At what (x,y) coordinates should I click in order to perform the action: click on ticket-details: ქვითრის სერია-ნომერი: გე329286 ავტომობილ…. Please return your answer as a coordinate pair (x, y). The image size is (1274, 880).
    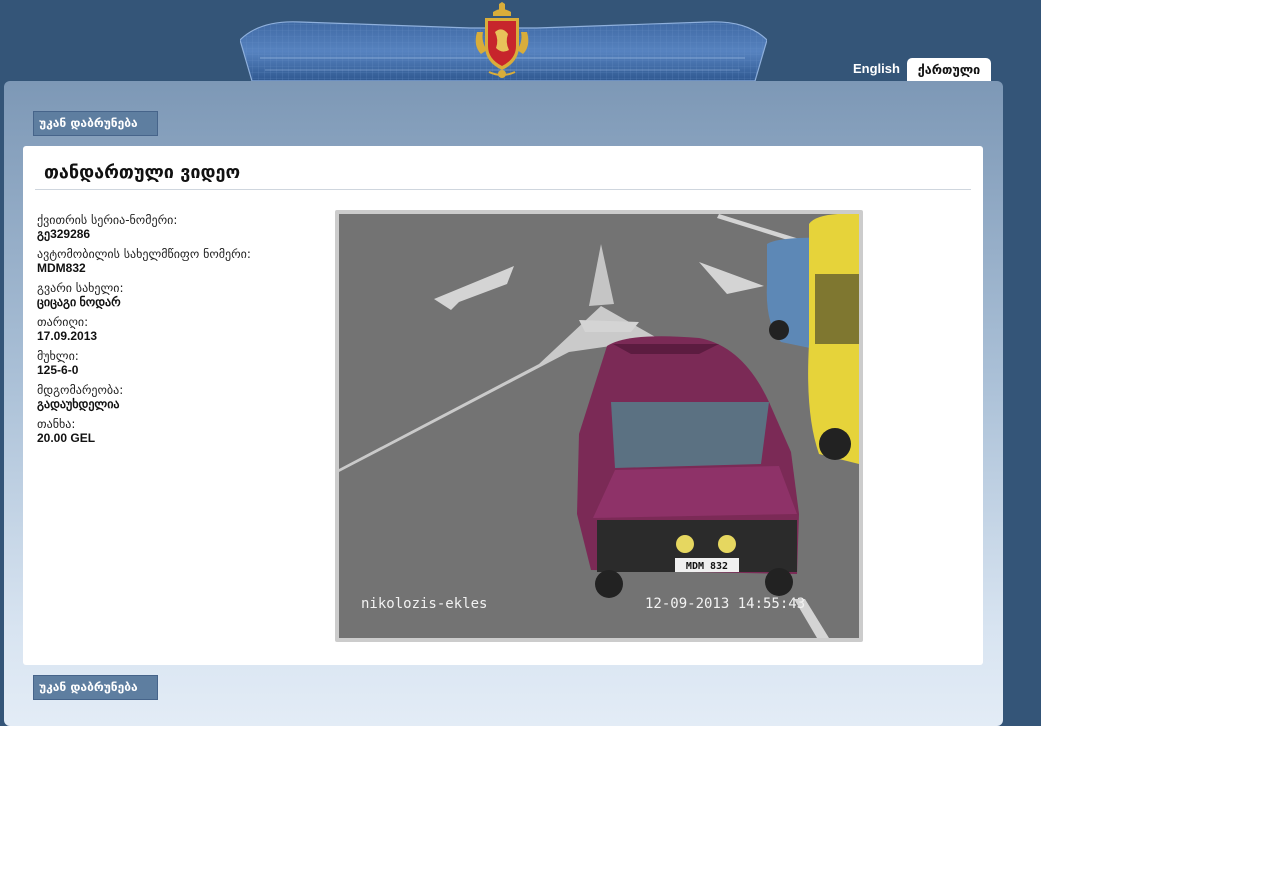
    Looking at the image, I should click on (182, 332).